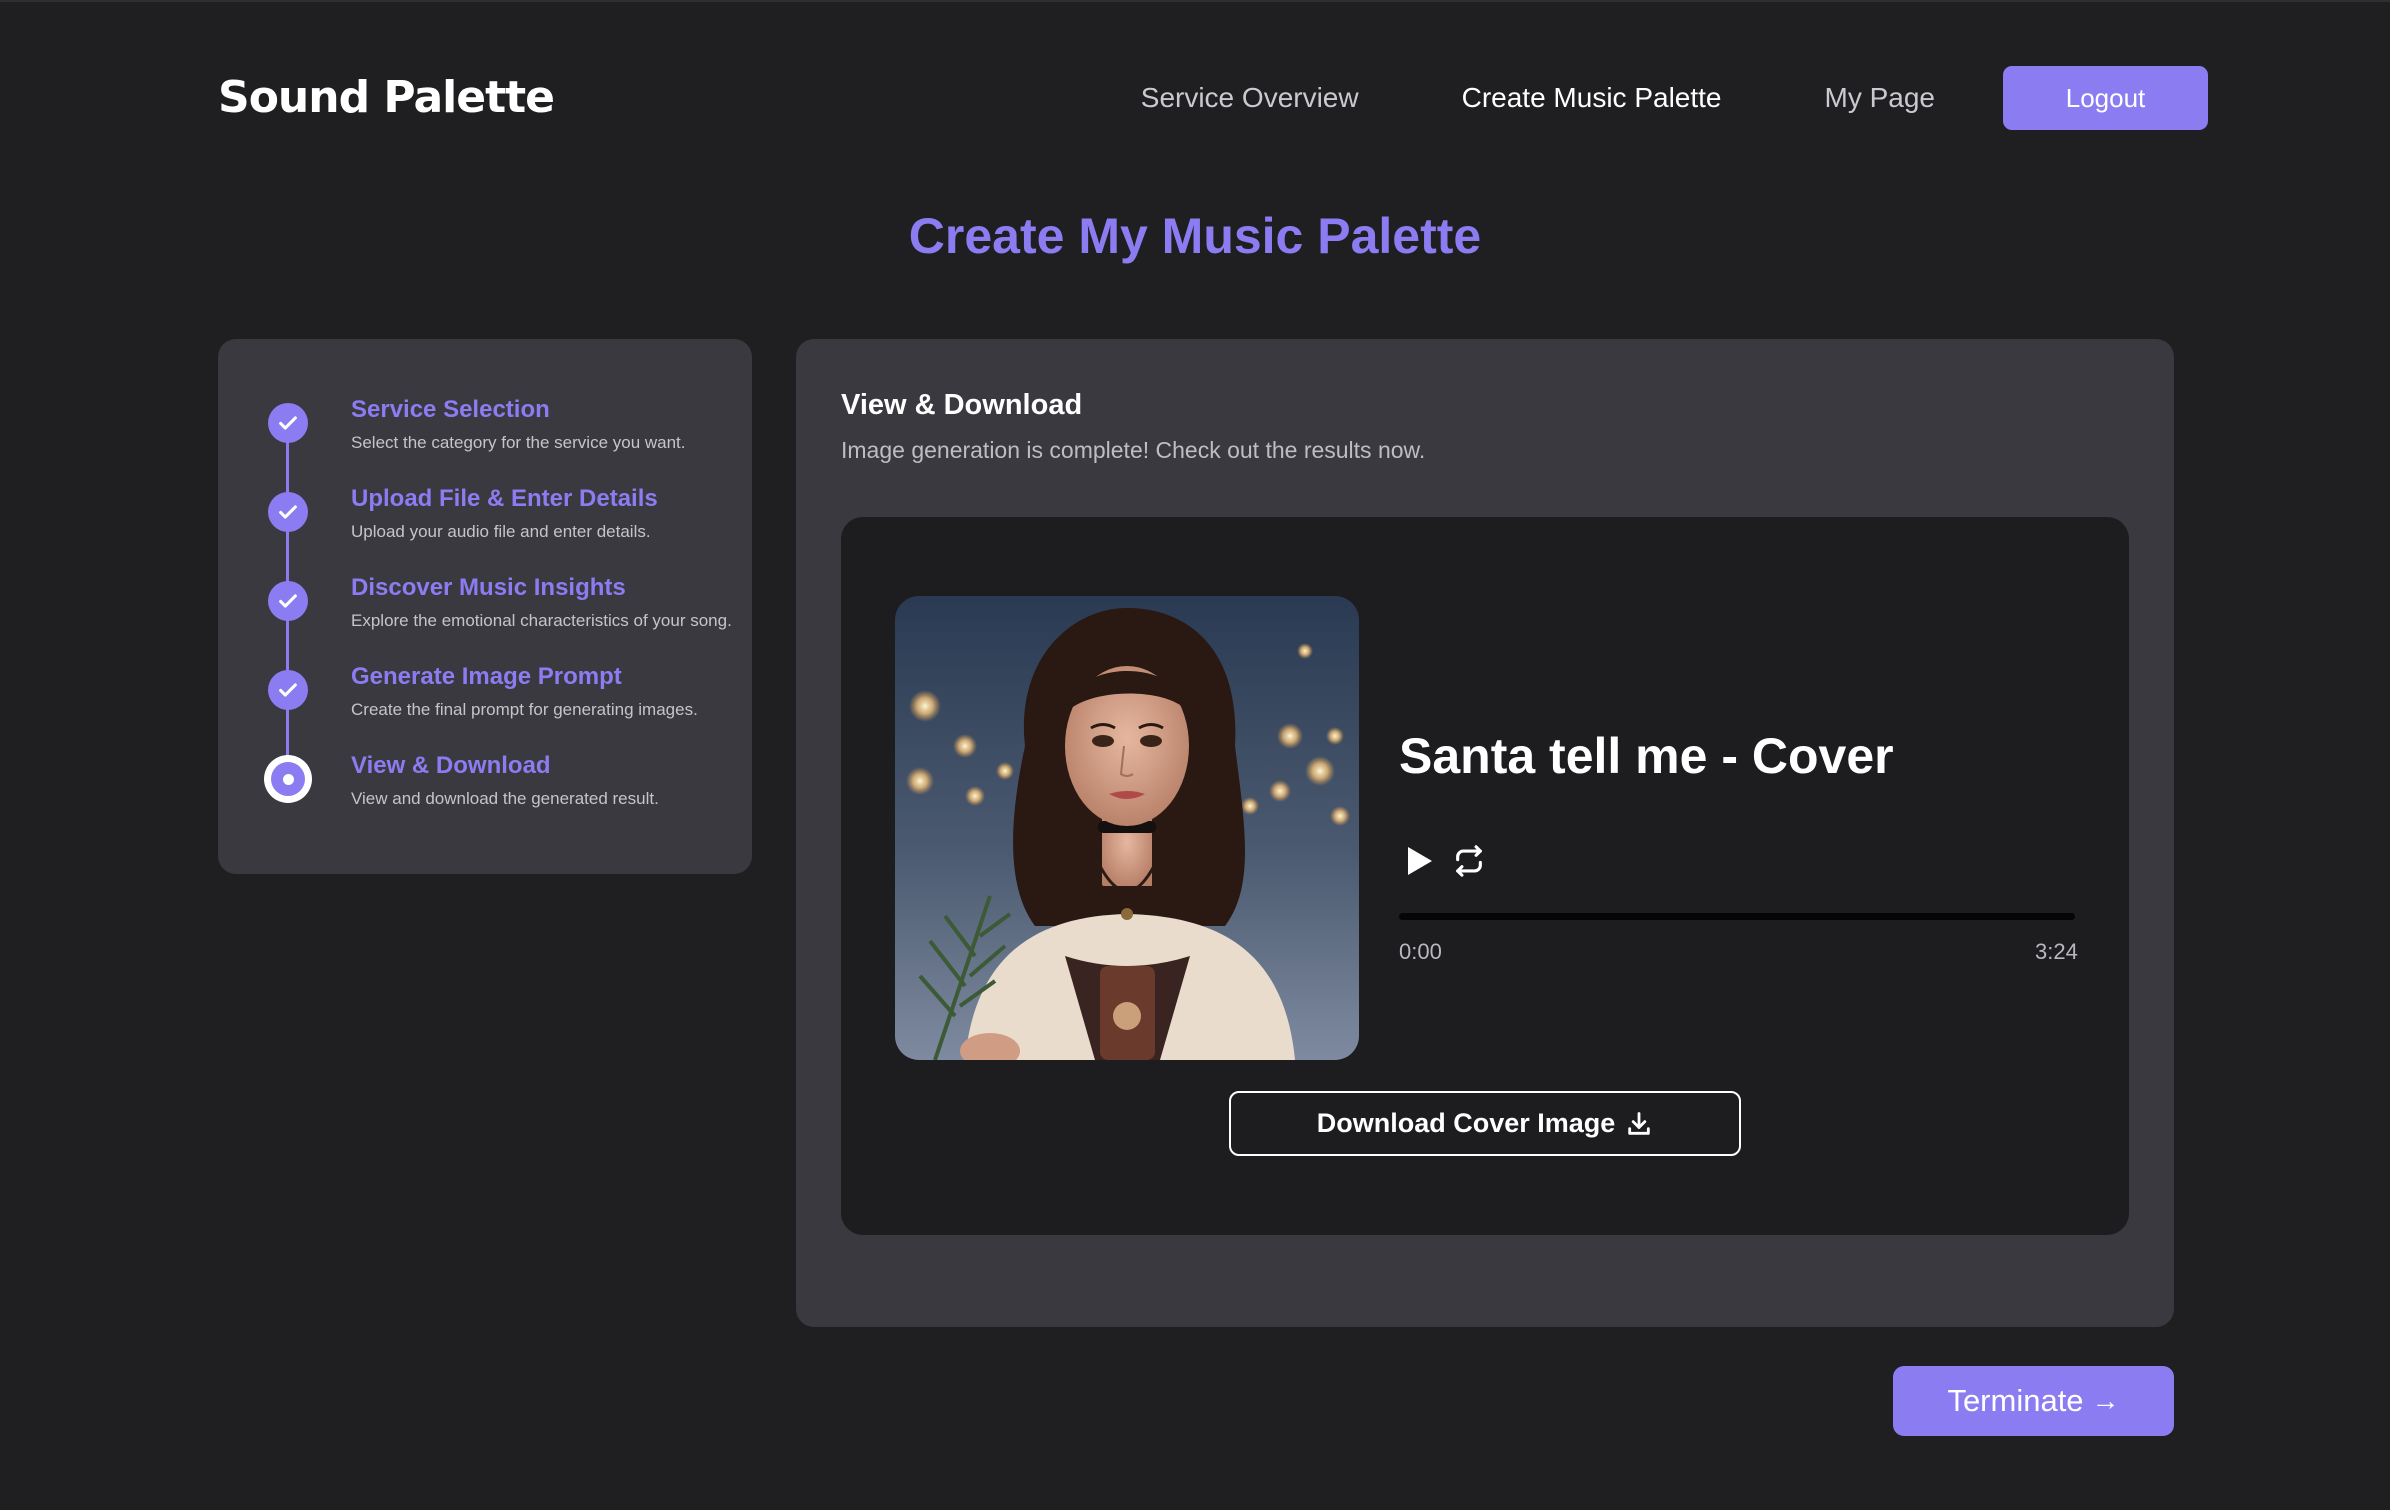 The image size is (2390, 1510). I want to click on page-title: Create My Music Palette, so click(1195, 236).